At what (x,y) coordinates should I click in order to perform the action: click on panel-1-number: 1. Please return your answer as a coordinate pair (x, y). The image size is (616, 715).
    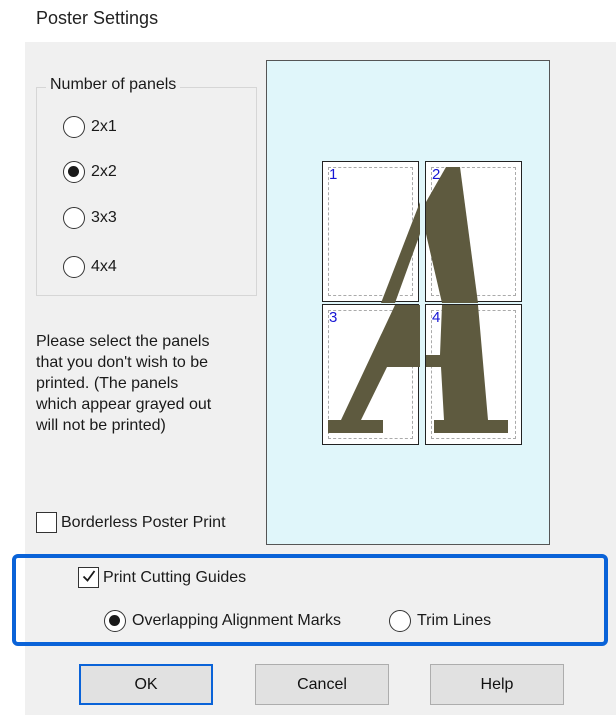
    Looking at the image, I should click on (333, 174).